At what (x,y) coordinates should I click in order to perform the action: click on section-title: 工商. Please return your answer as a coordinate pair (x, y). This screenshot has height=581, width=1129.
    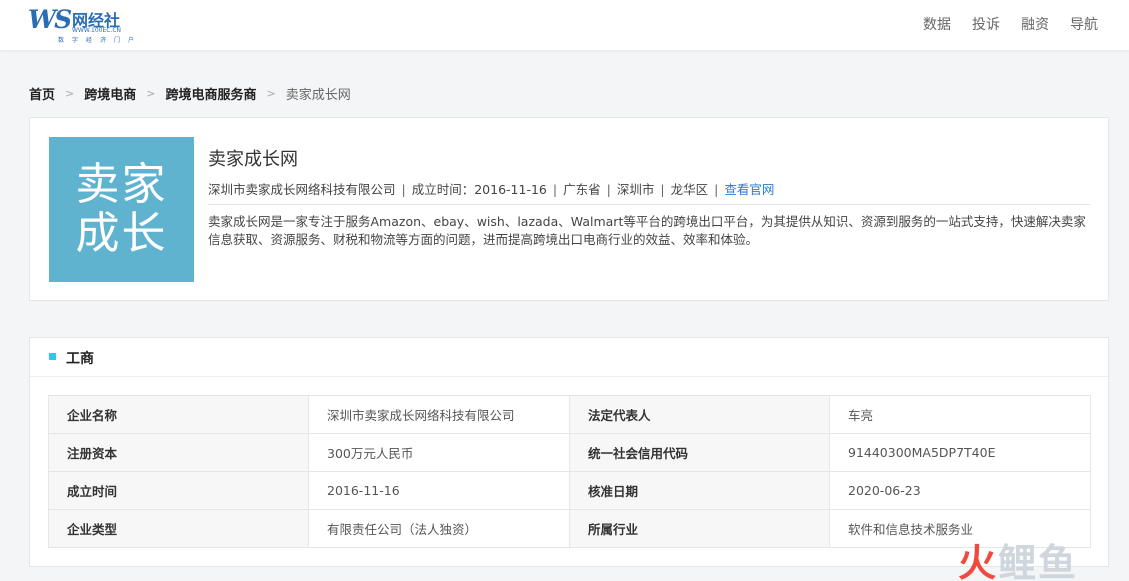
    Looking at the image, I should click on (80, 359).